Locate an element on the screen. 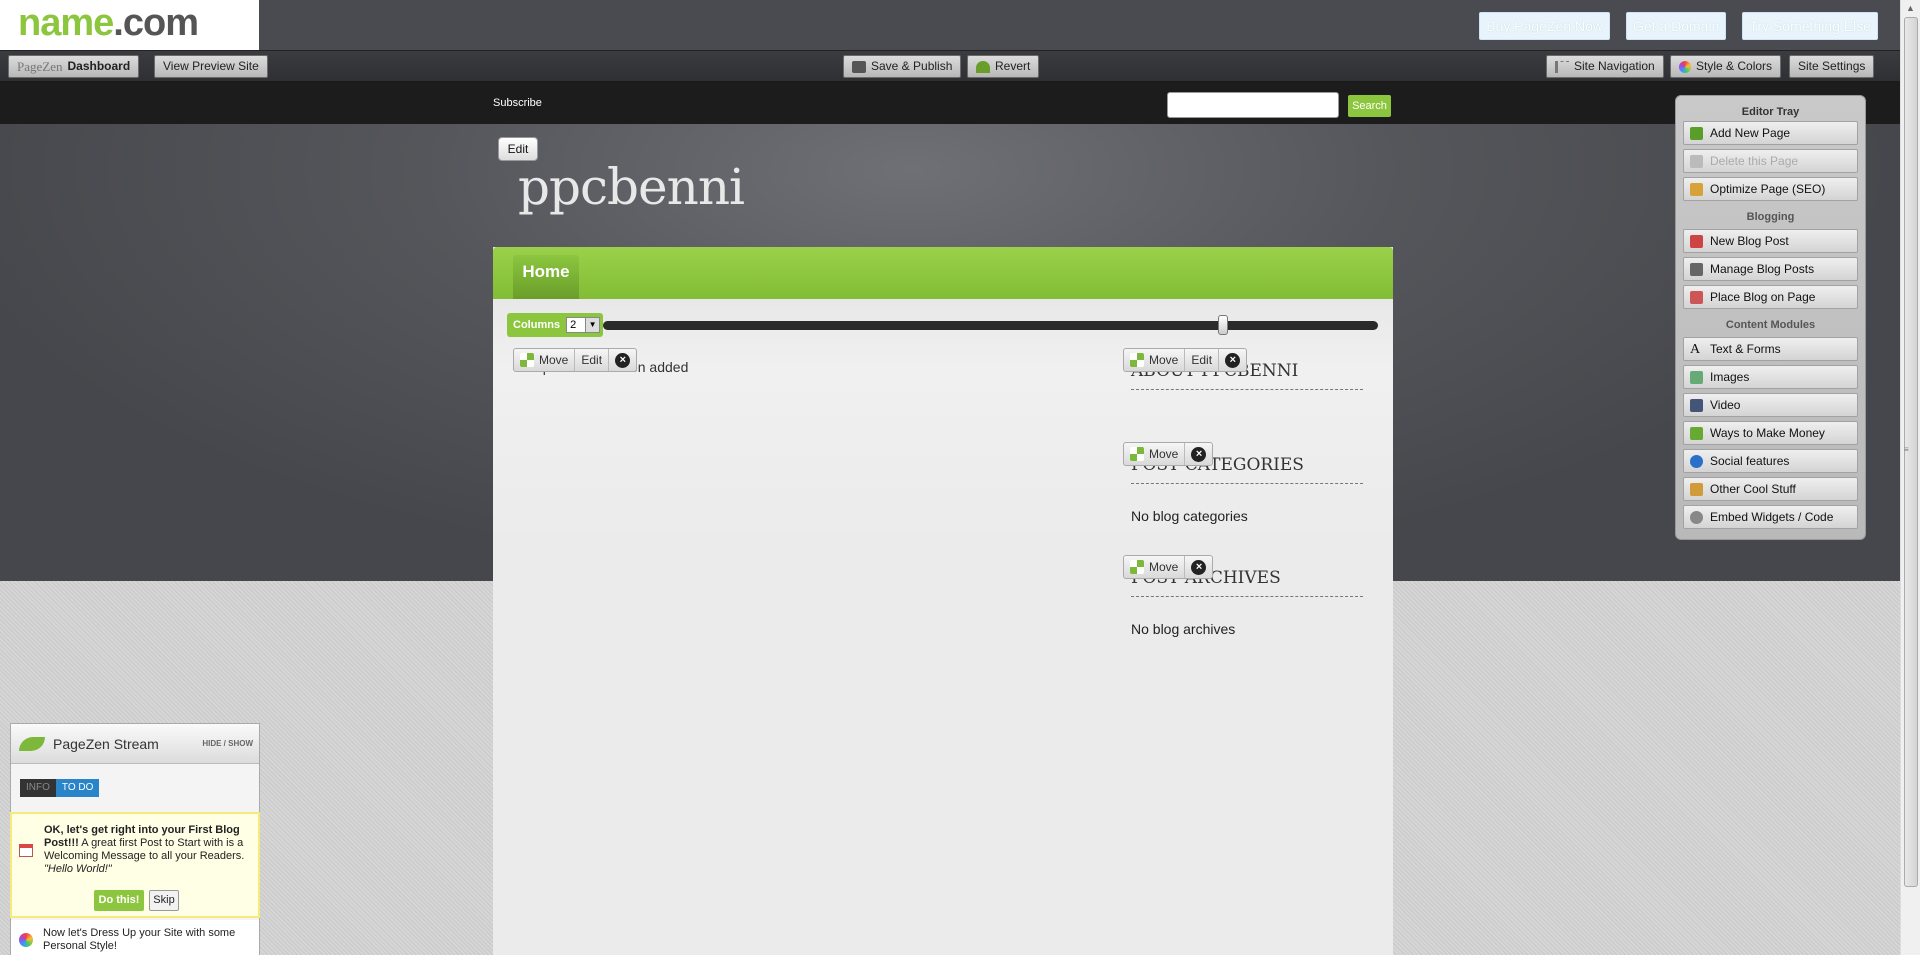  video-icon is located at coordinates (1696, 405).